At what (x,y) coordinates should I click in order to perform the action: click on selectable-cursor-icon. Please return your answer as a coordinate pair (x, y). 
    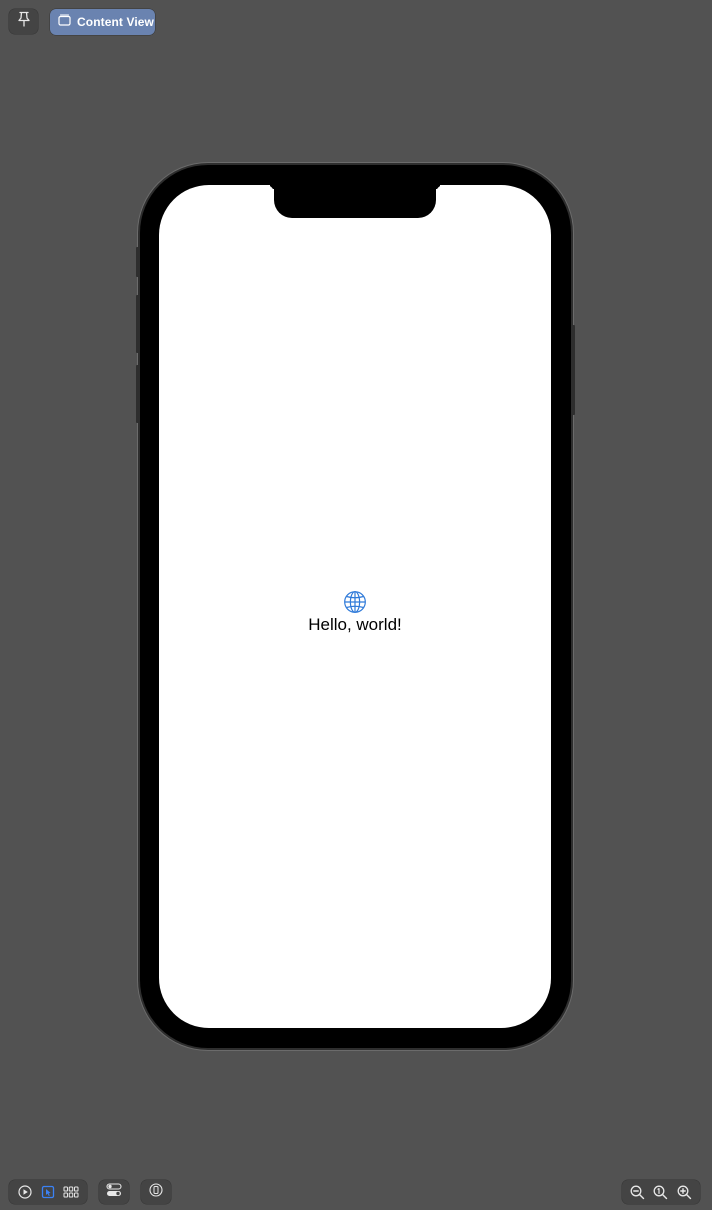
    Looking at the image, I should click on (48, 1192).